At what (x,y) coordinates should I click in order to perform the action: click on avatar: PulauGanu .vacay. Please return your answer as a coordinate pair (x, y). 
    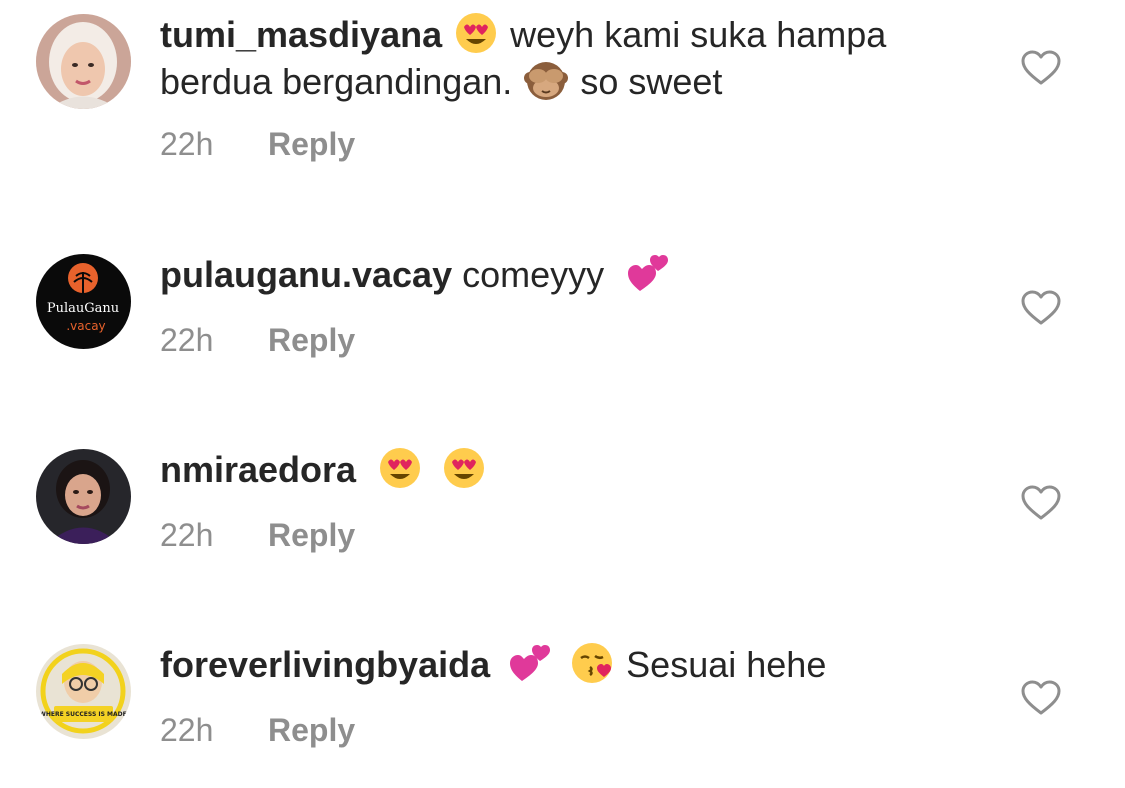
    Looking at the image, I should click on (83, 301).